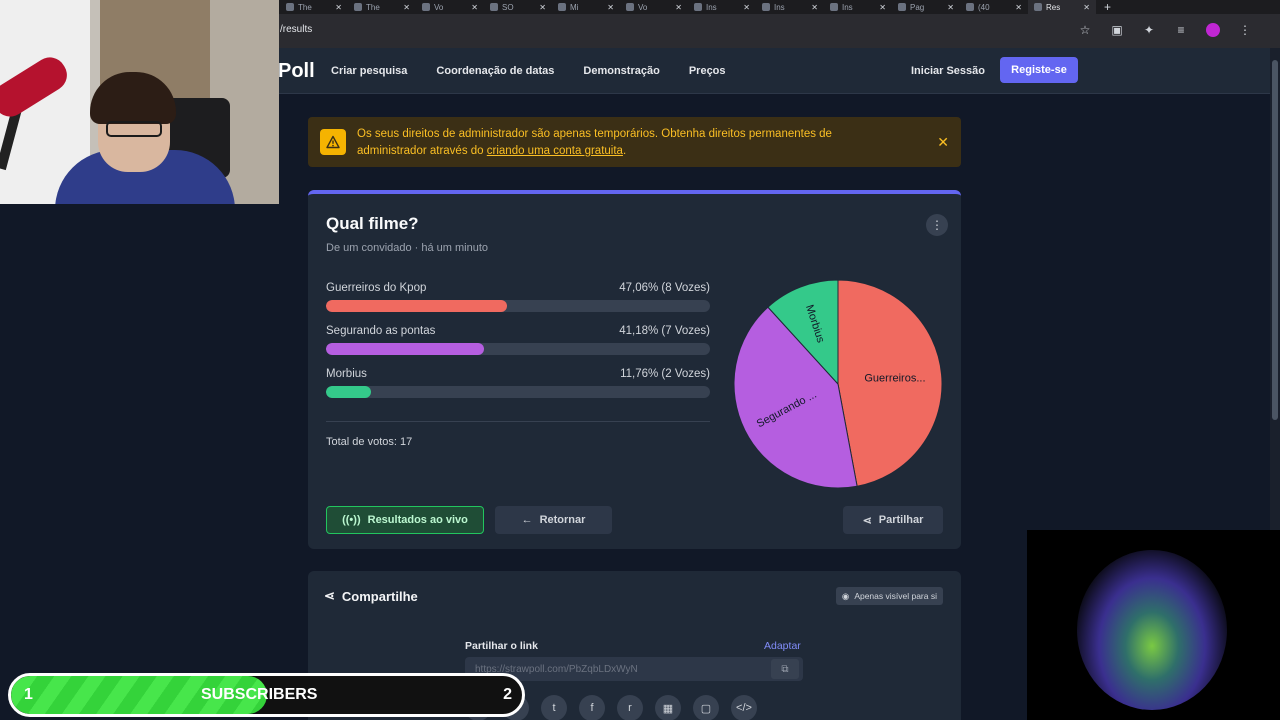 This screenshot has height=720, width=1280. Describe the element at coordinates (630, 707) in the screenshot. I see `reddit-icon: r` at that location.